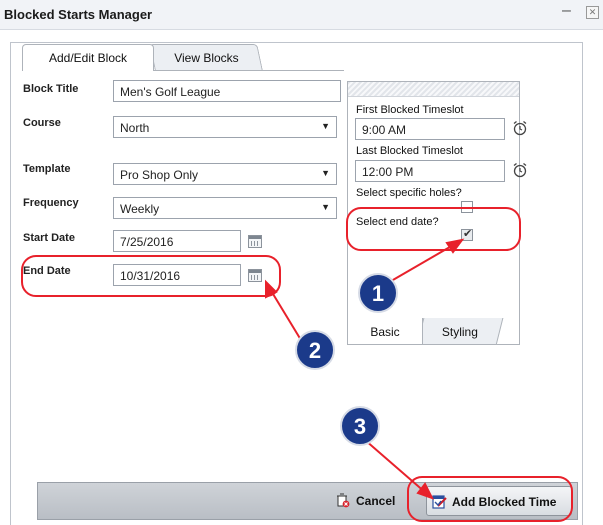  I want to click on add-blocked-time-label: Add Blocked Time, so click(504, 502).